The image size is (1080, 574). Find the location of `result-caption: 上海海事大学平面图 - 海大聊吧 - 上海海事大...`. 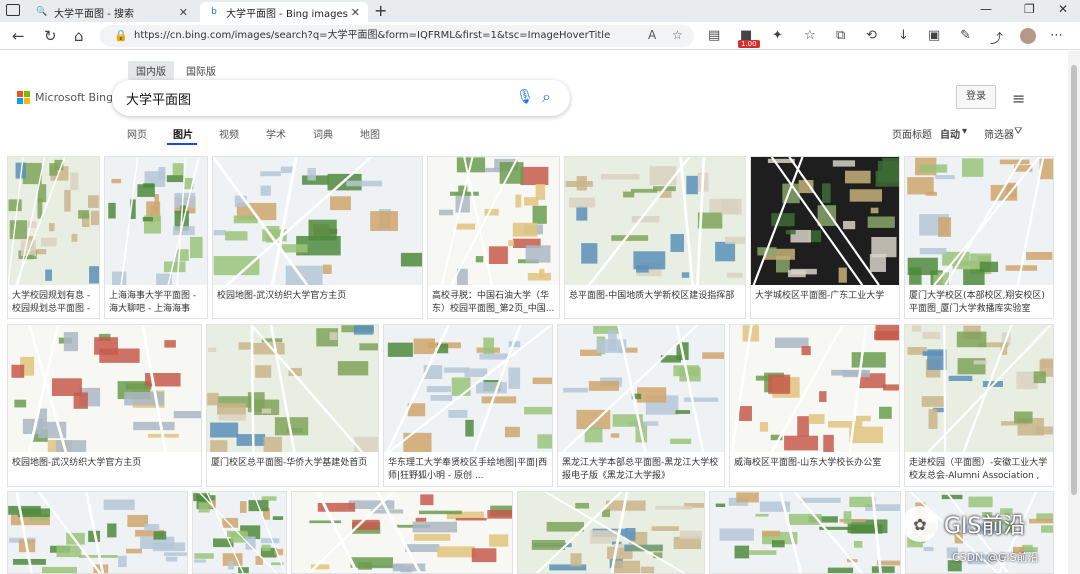

result-caption: 上海海事大学平面图 - 海大聊吧 - 上海海事大... is located at coordinates (156, 303).